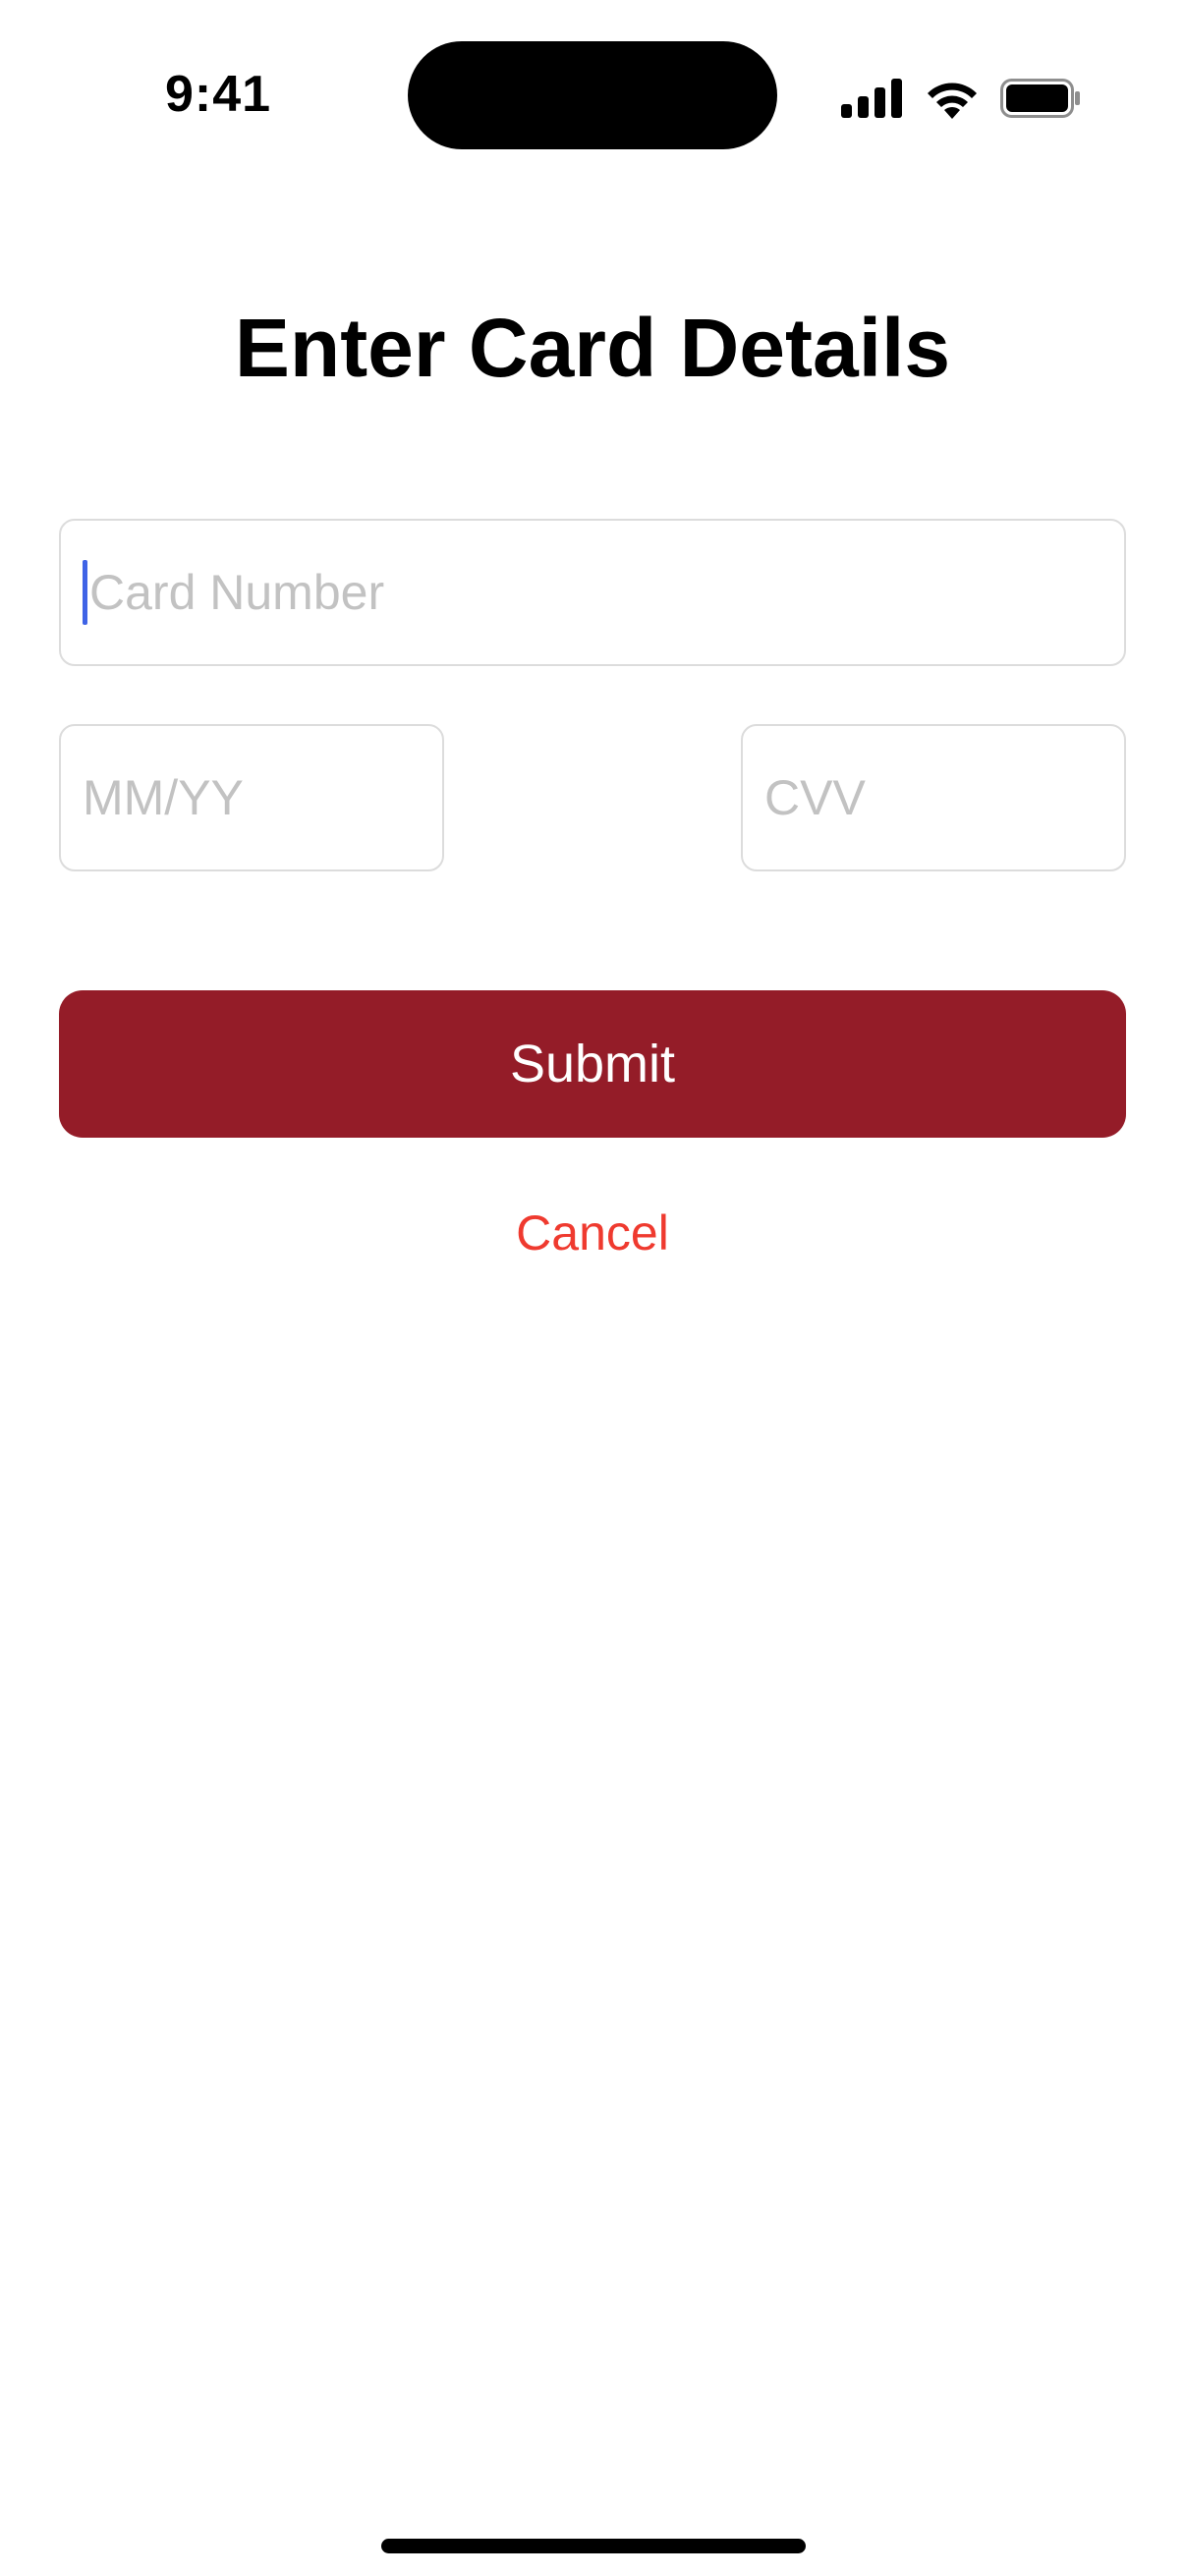  Describe the element at coordinates (252, 797) in the screenshot. I see `expiry-date-field: MM/YY` at that location.